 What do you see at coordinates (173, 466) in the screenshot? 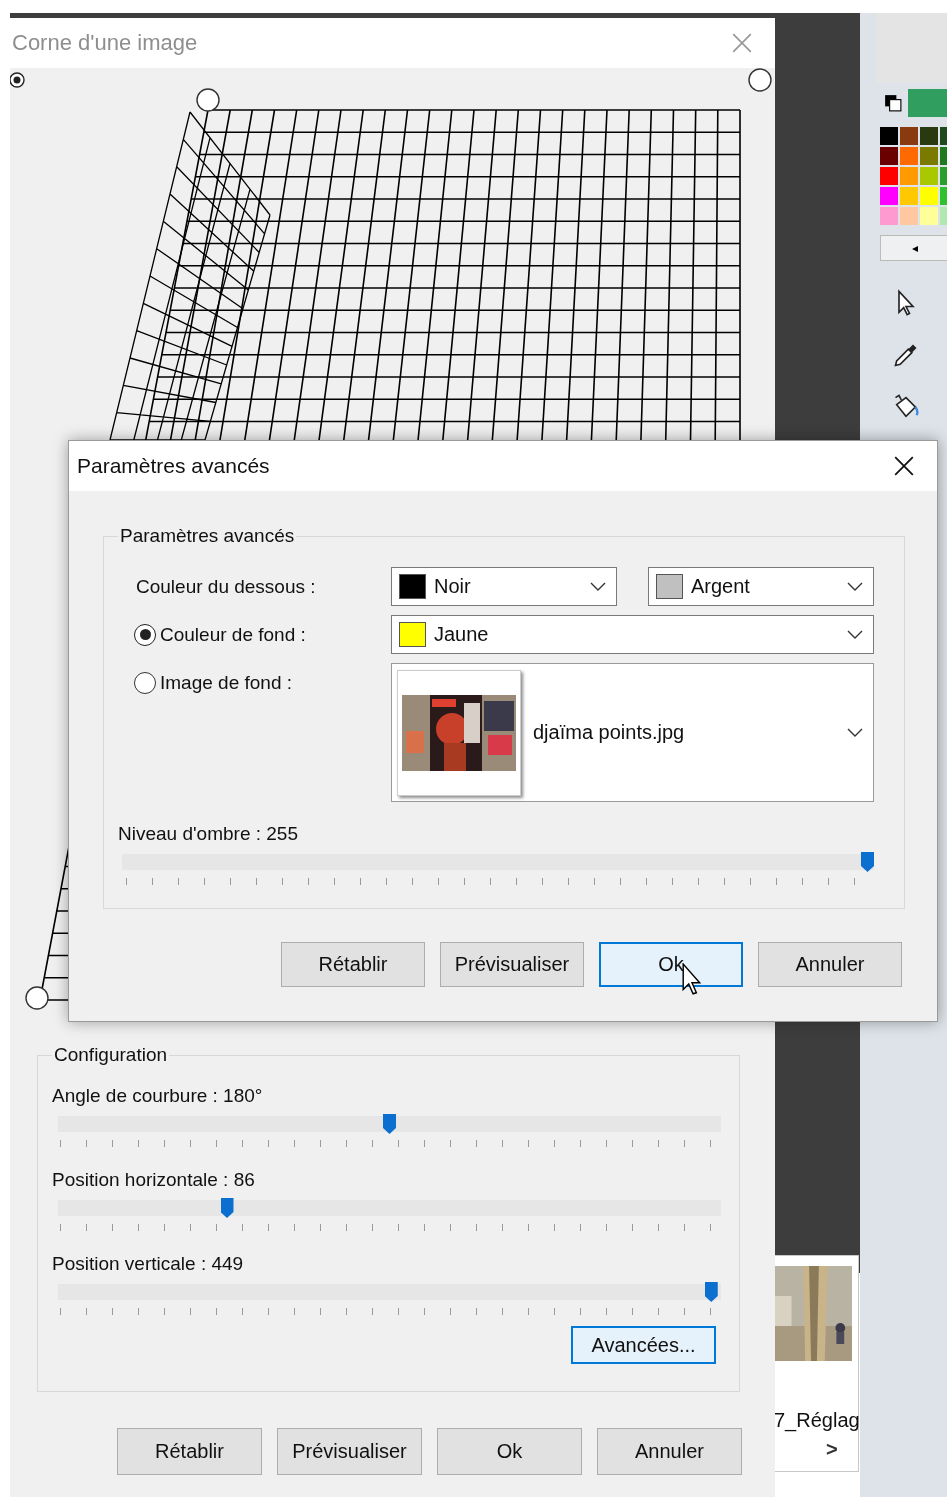
I see `window-title: Paramètres avancés` at bounding box center [173, 466].